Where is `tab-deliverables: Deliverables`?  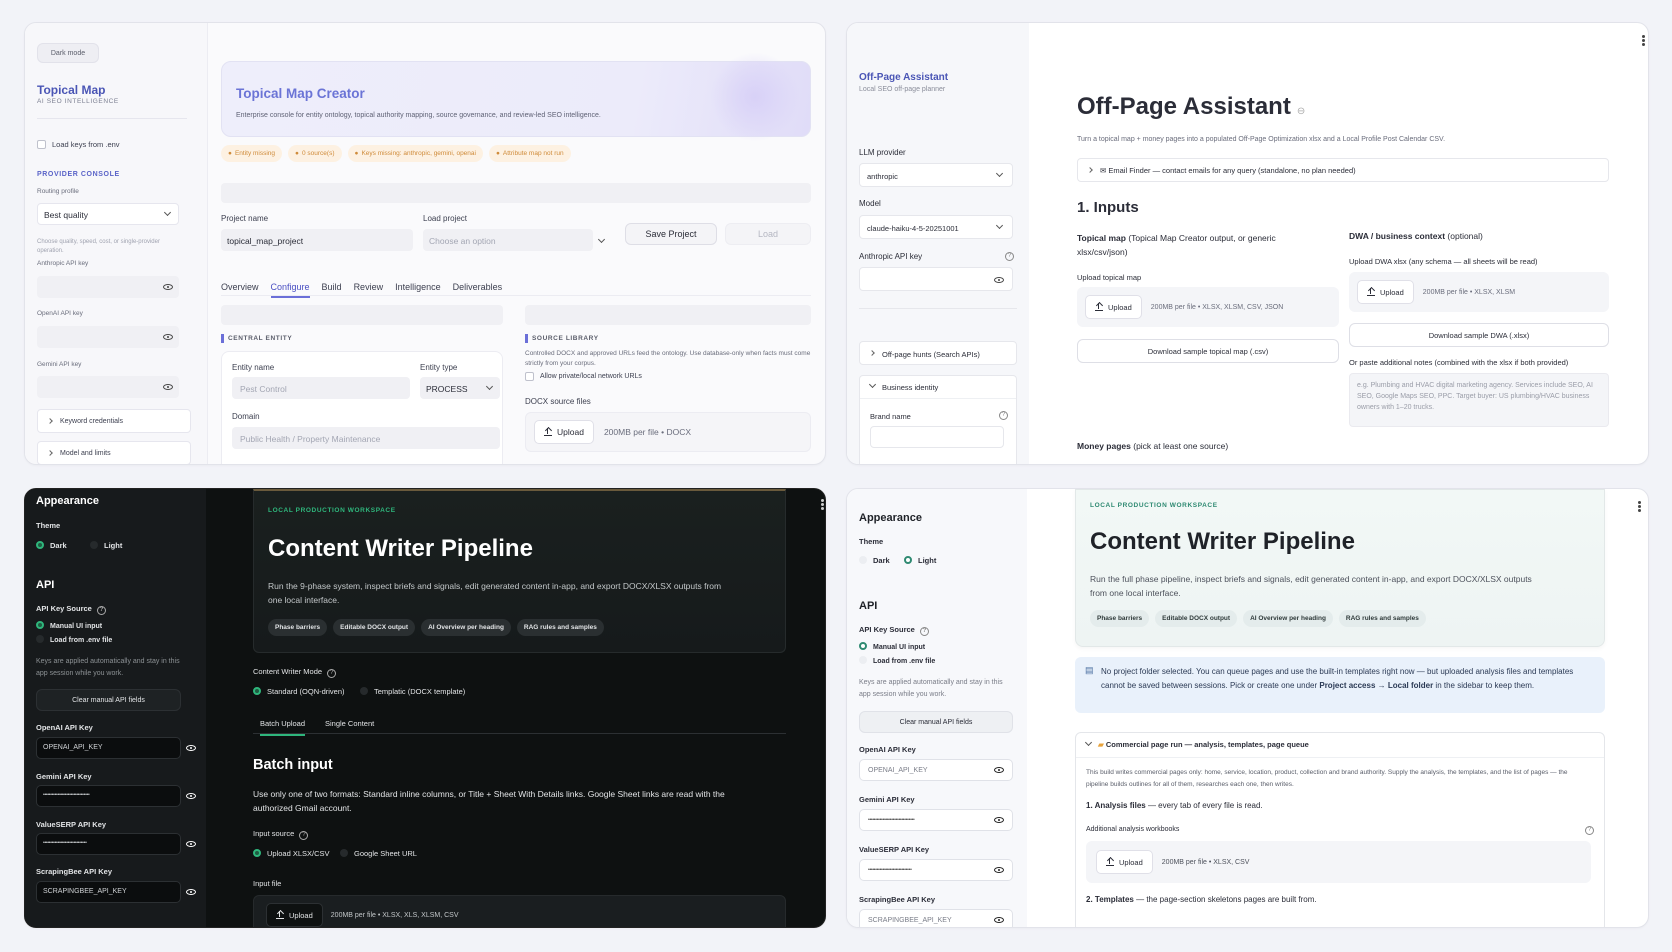 tab-deliverables: Deliverables is located at coordinates (478, 289).